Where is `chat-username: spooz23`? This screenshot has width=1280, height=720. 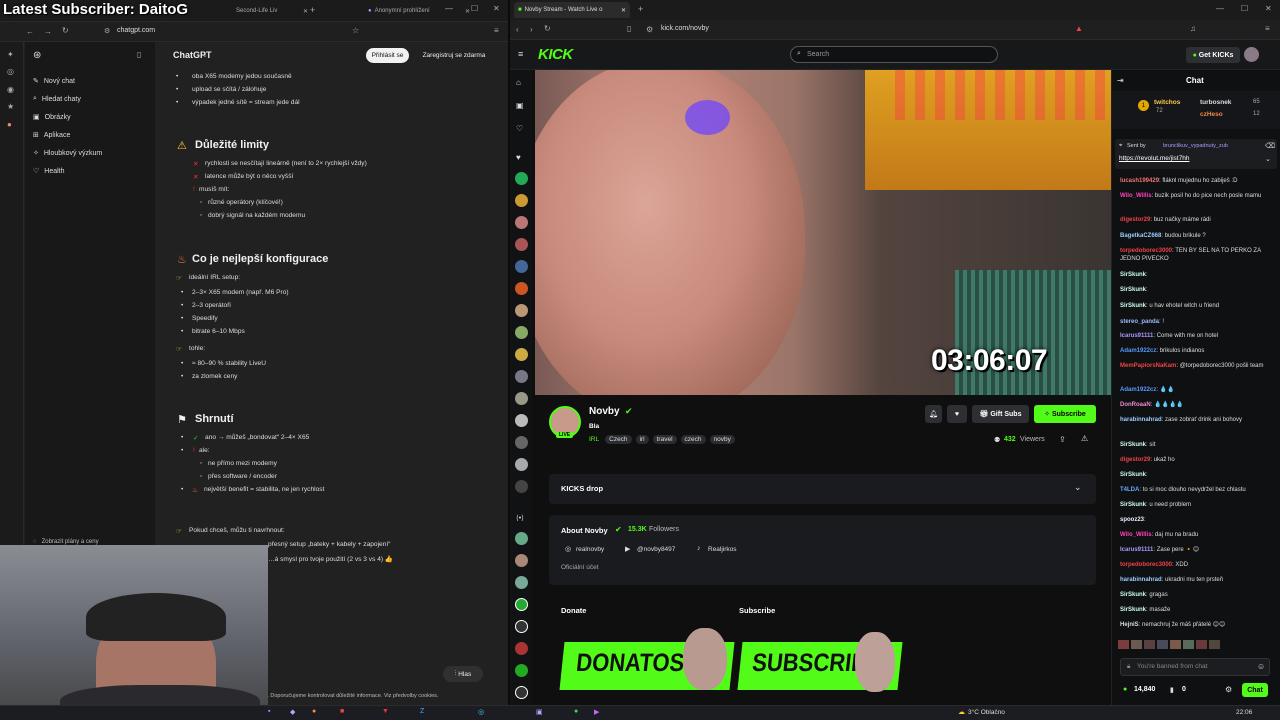 chat-username: spooz23 is located at coordinates (1132, 520).